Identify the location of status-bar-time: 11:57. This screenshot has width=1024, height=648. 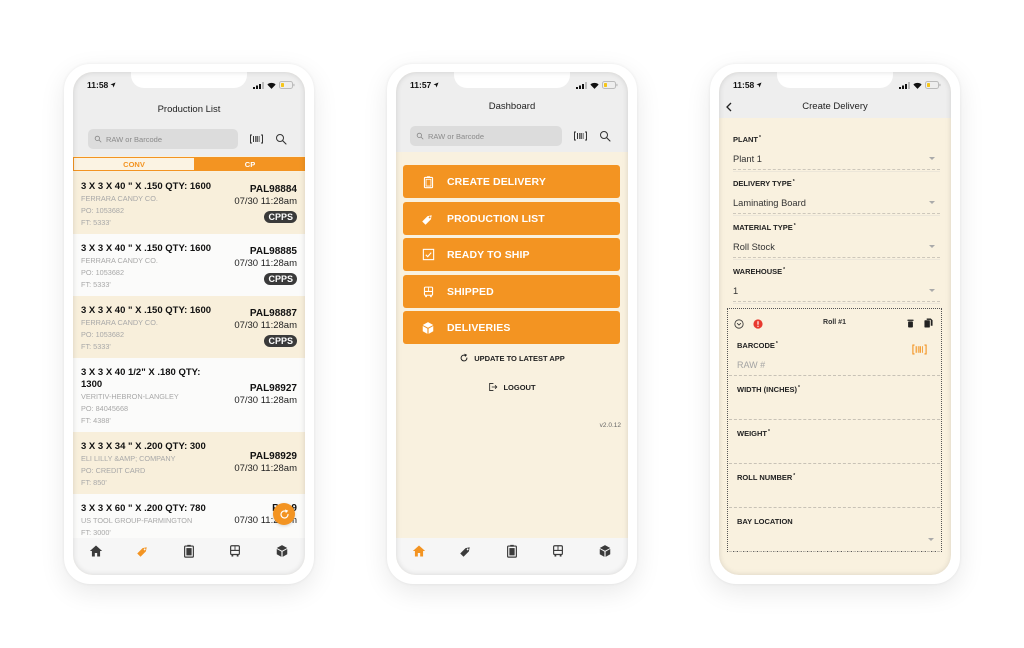
(424, 85).